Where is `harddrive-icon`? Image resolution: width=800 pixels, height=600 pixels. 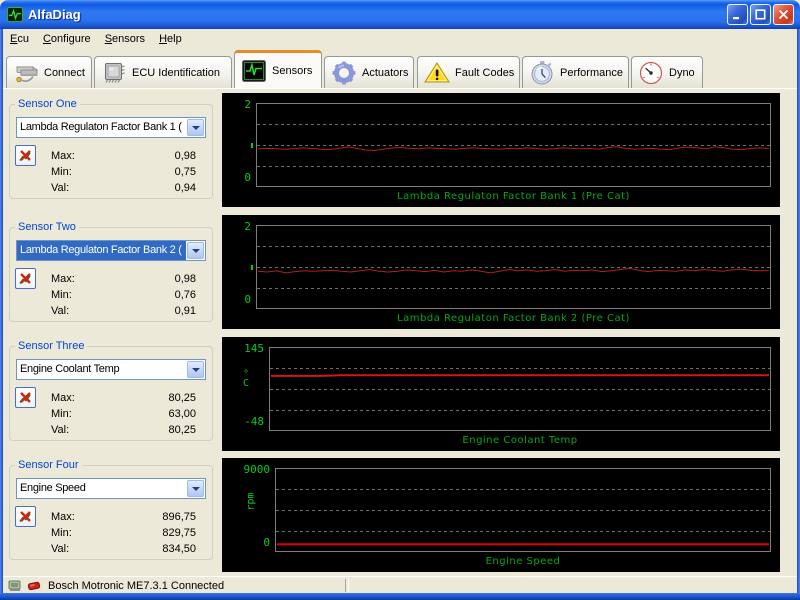
harddrive-icon is located at coordinates (26, 73).